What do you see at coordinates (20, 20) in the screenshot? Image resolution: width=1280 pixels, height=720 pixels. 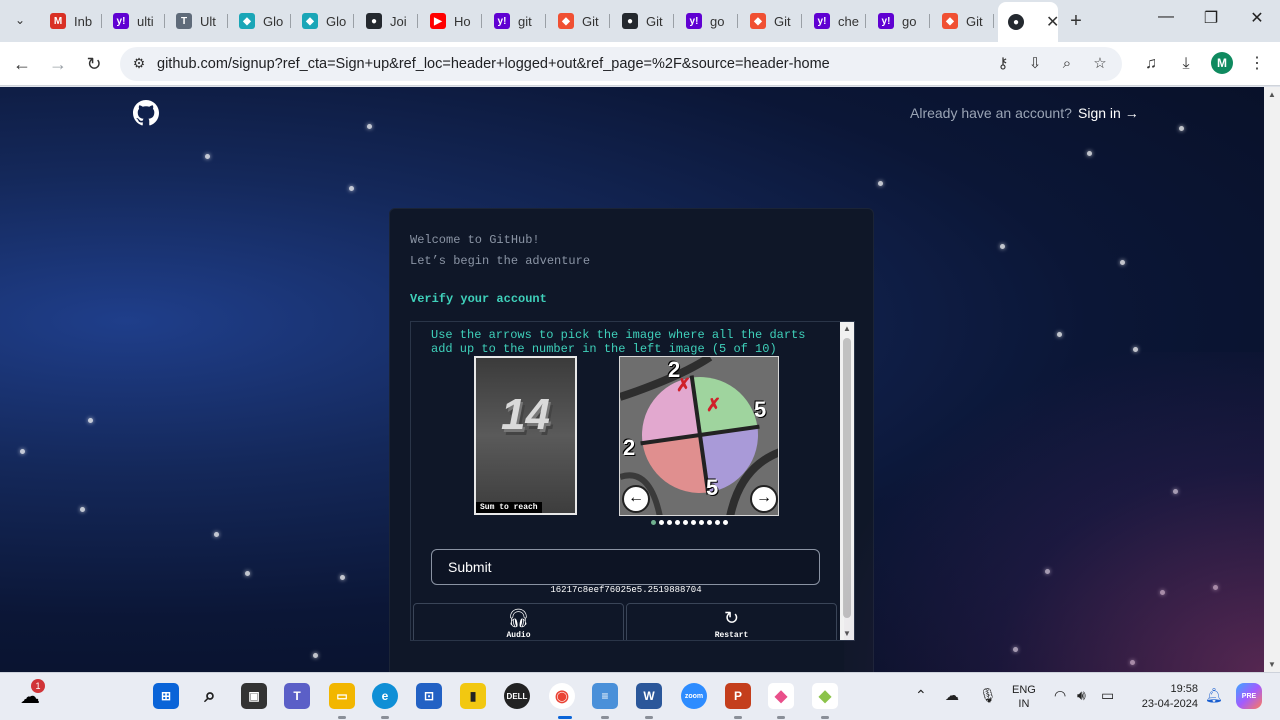 I see `tab-search-button: ⌄` at bounding box center [20, 20].